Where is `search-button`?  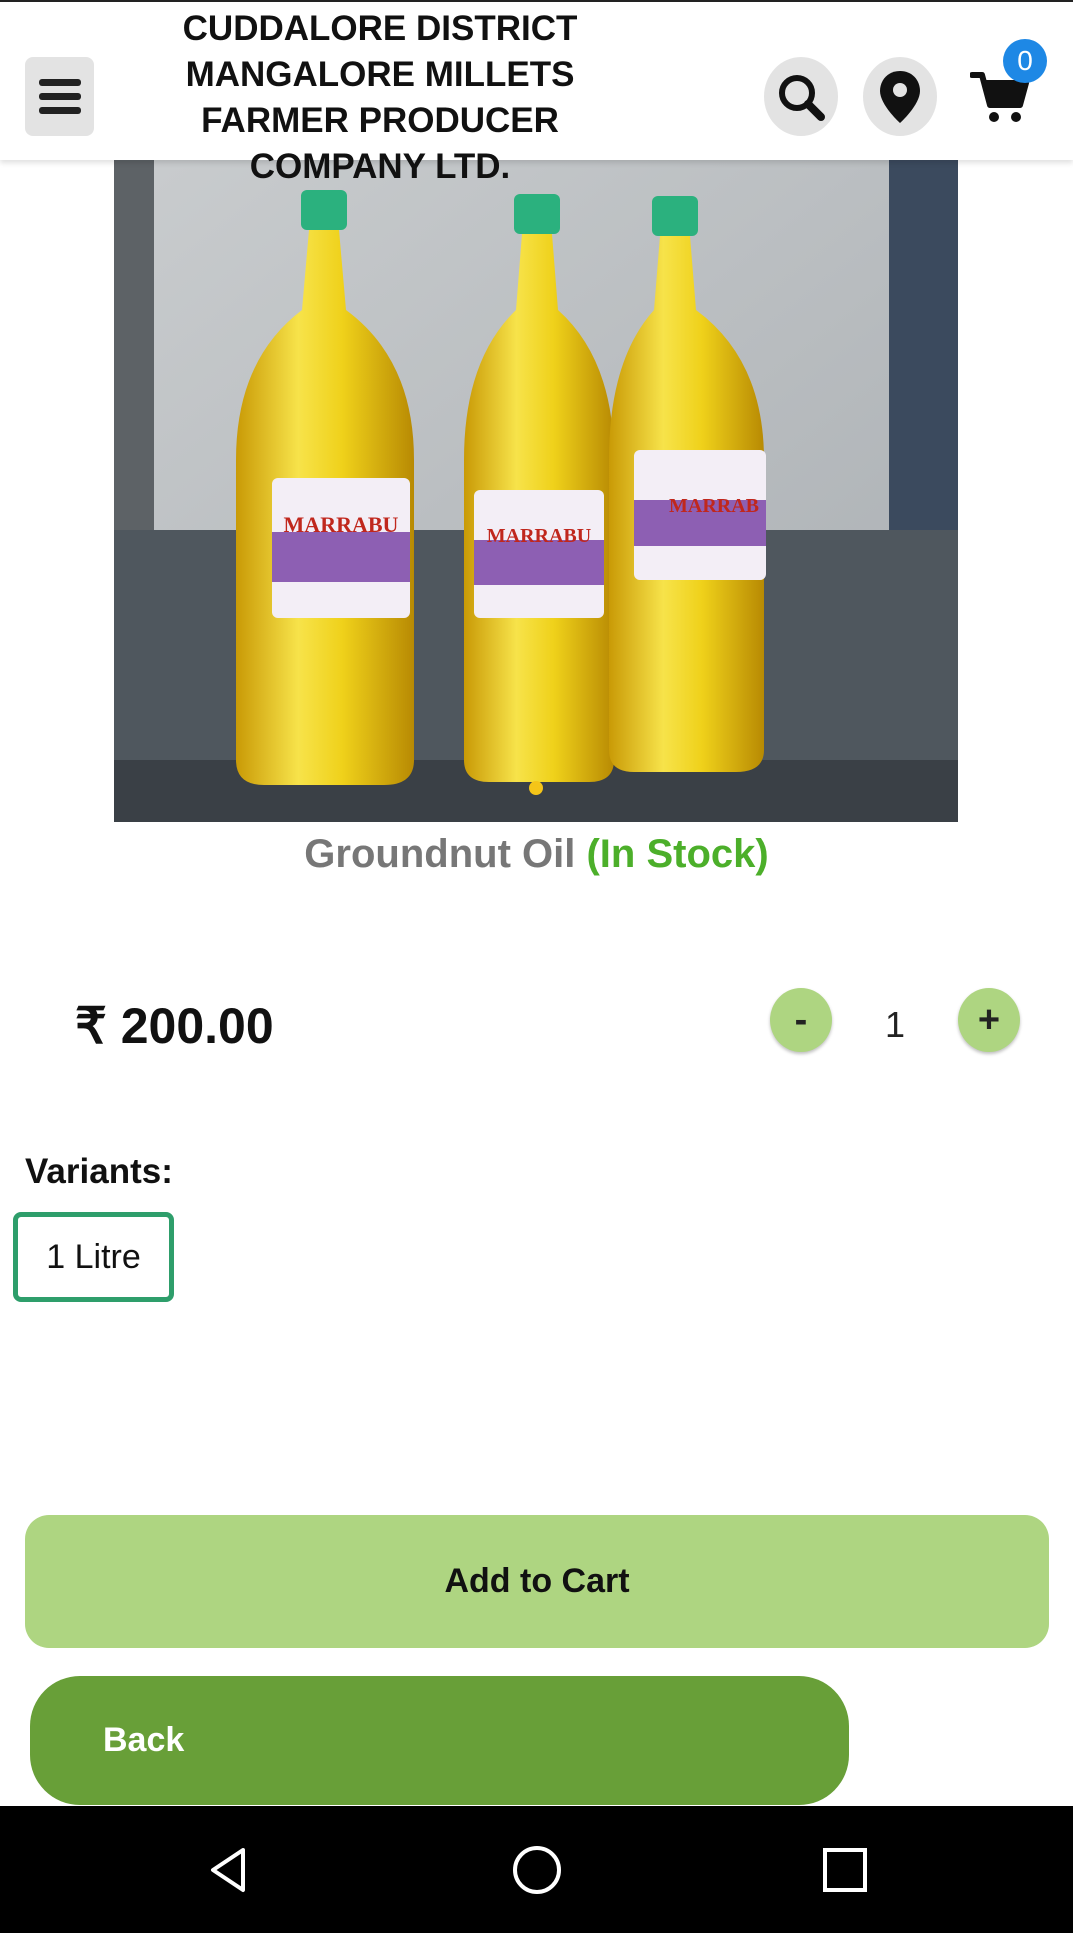 search-button is located at coordinates (801, 96).